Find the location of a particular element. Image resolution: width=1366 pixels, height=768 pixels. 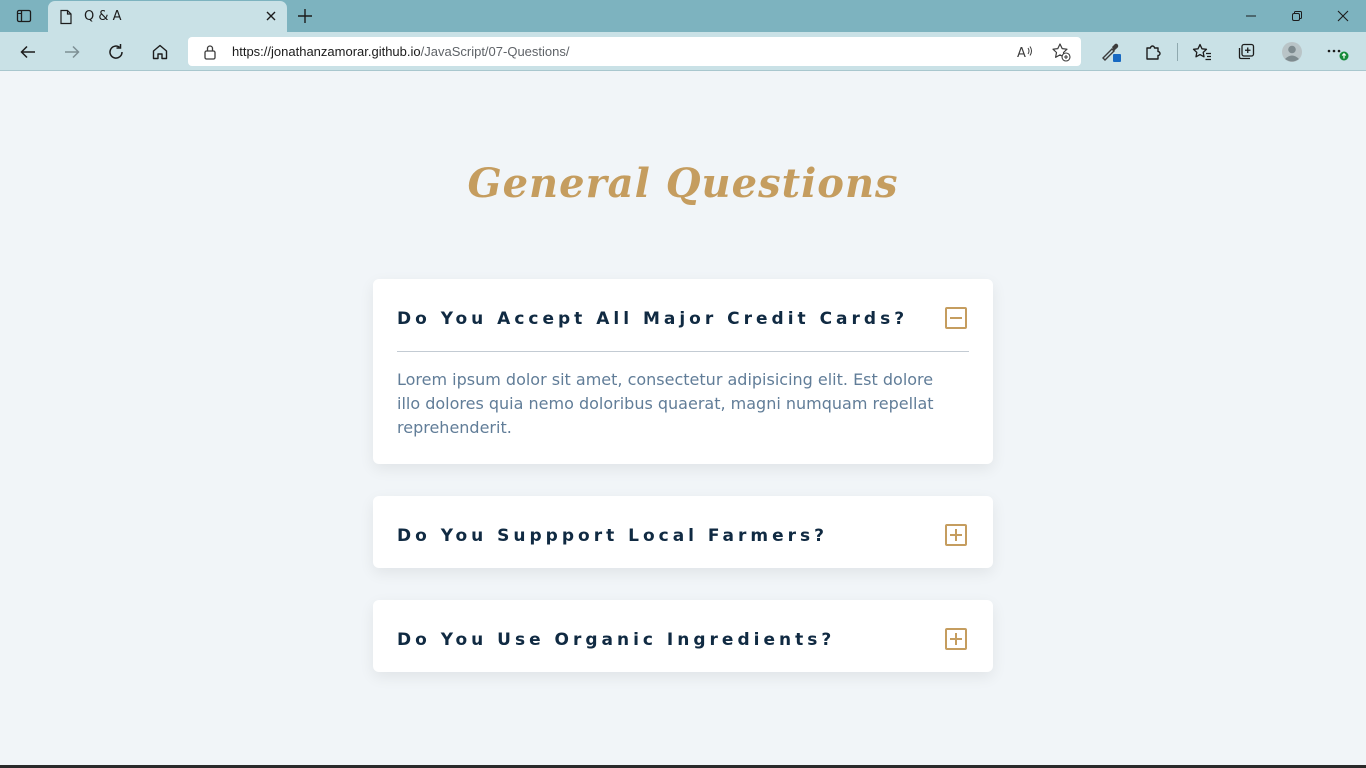

restore-icon is located at coordinates (1297, 16).